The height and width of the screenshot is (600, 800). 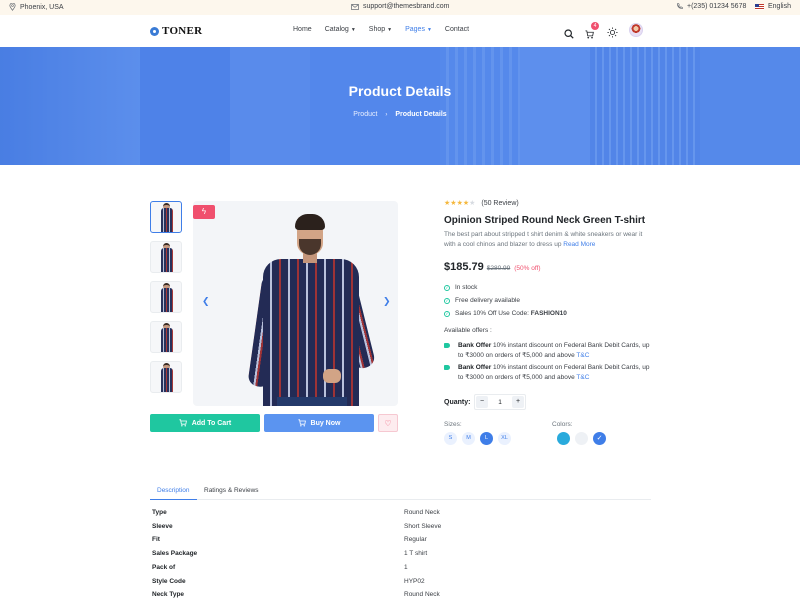 I want to click on theme-toggle, so click(x=612, y=34).